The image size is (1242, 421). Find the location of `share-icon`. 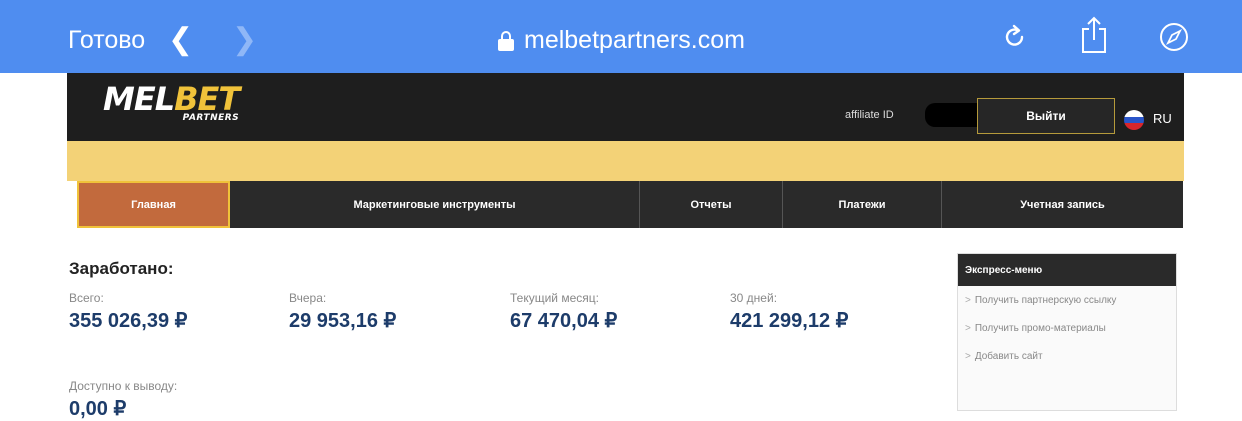

share-icon is located at coordinates (1094, 35).